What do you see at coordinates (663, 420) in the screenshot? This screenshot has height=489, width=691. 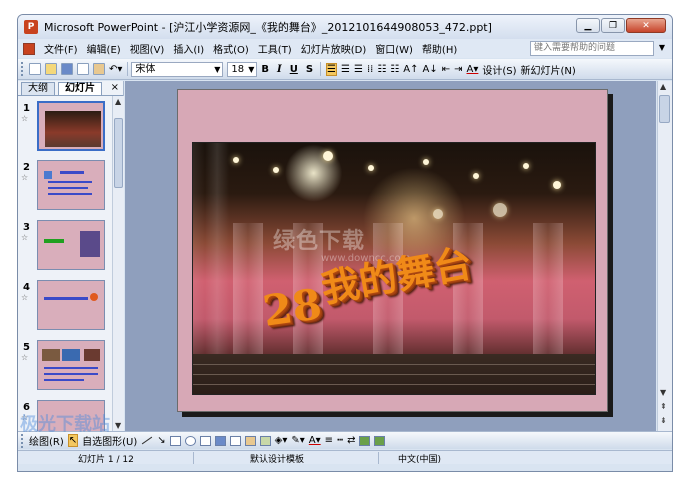 I see `next-slide-icon: ⇟` at bounding box center [663, 420].